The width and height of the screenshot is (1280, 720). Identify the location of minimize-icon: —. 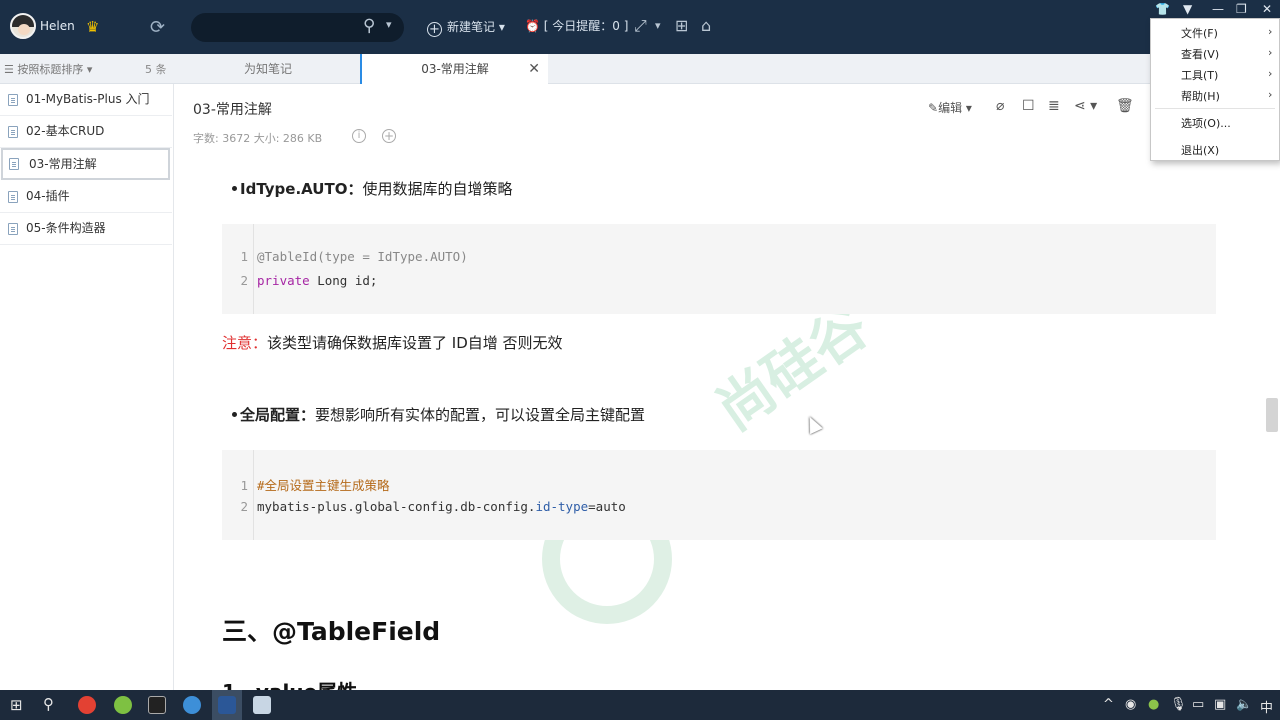
(1218, 9).